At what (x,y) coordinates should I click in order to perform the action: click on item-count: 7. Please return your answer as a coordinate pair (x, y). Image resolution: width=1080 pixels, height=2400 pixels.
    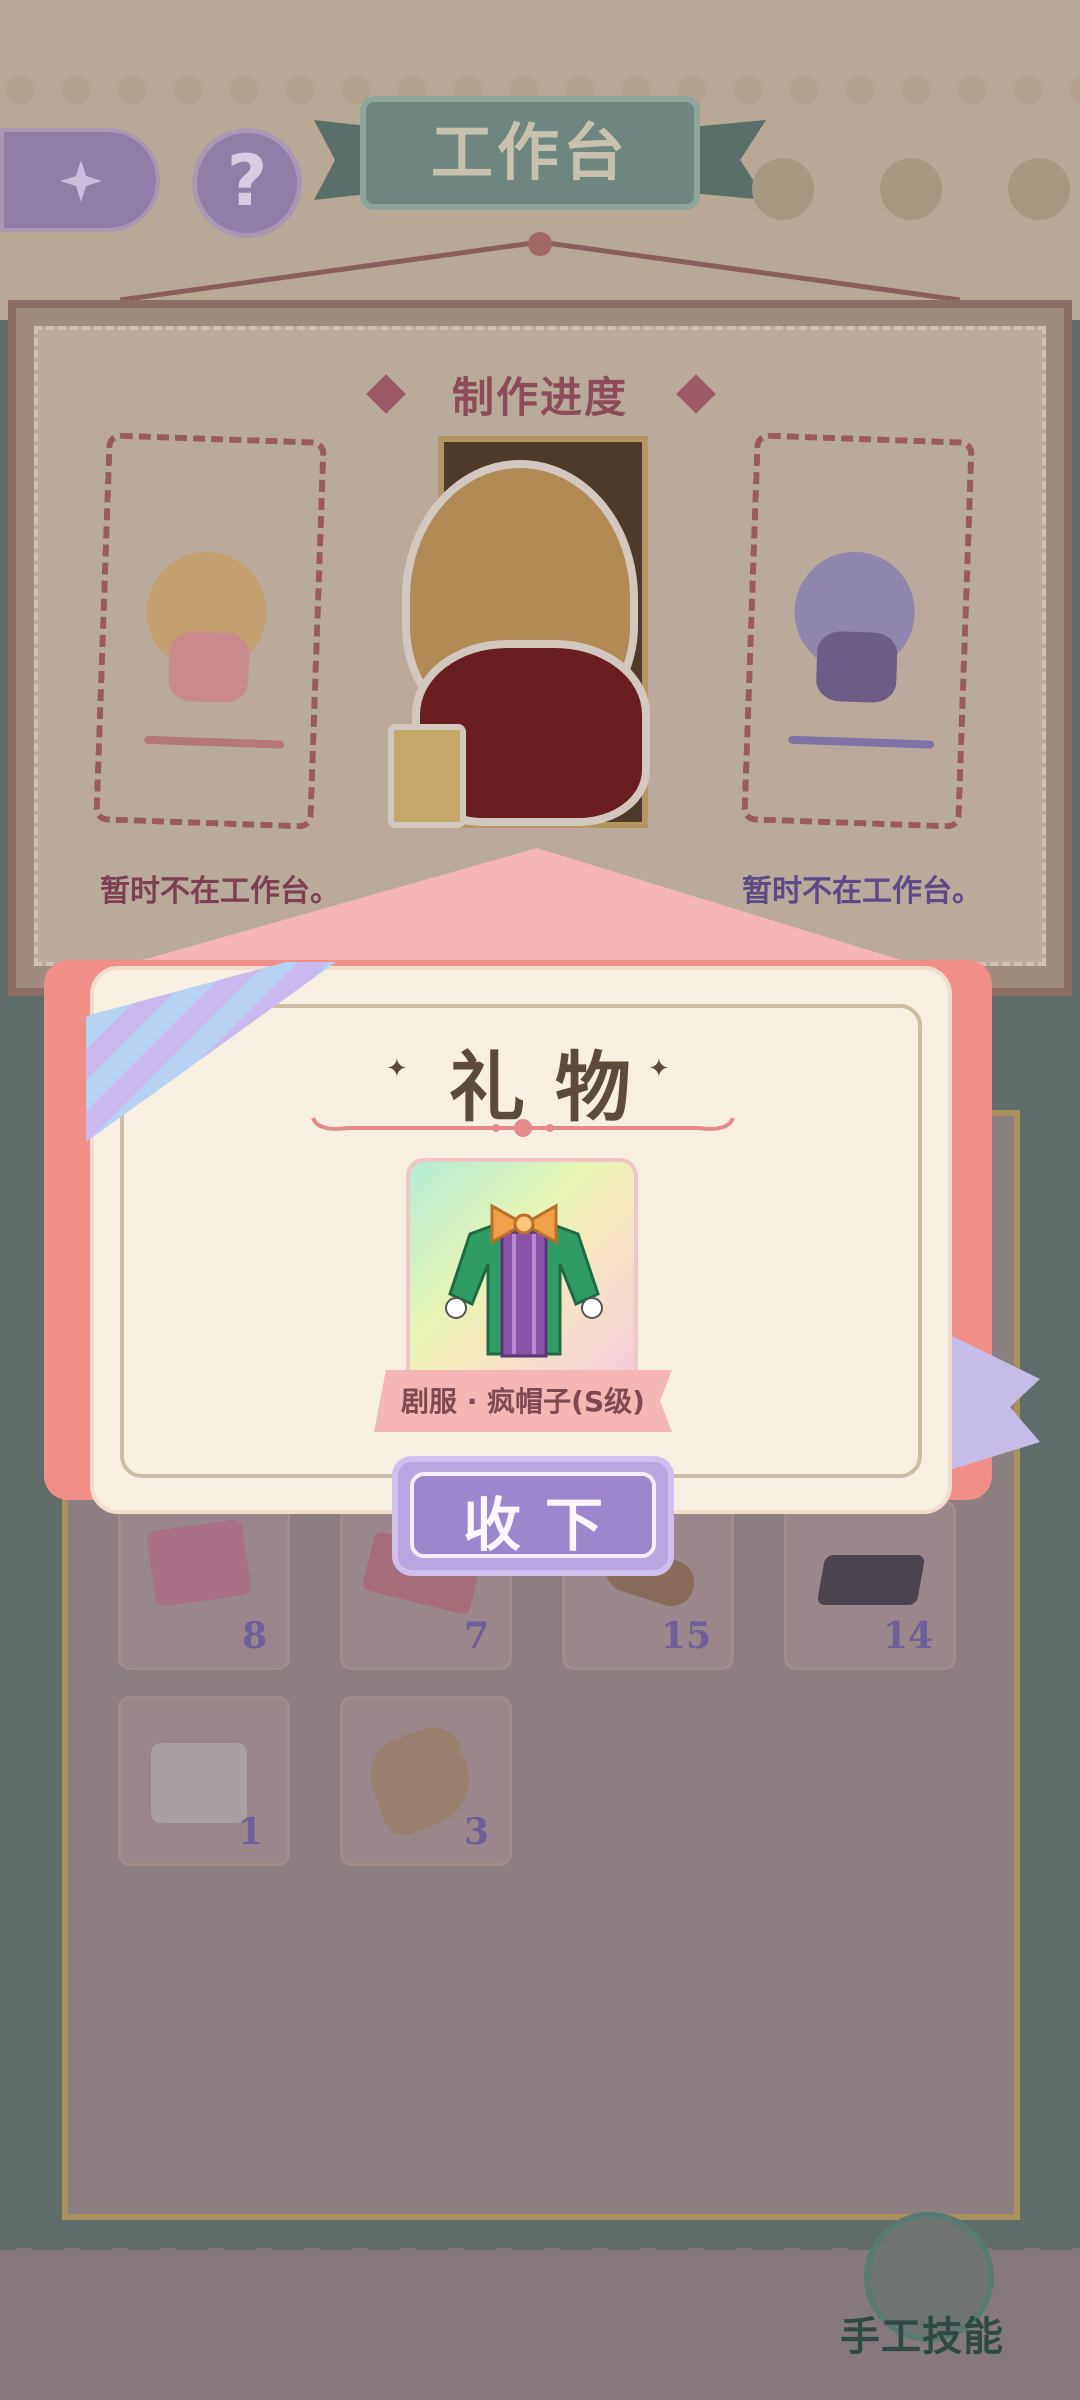
    Looking at the image, I should click on (476, 1636).